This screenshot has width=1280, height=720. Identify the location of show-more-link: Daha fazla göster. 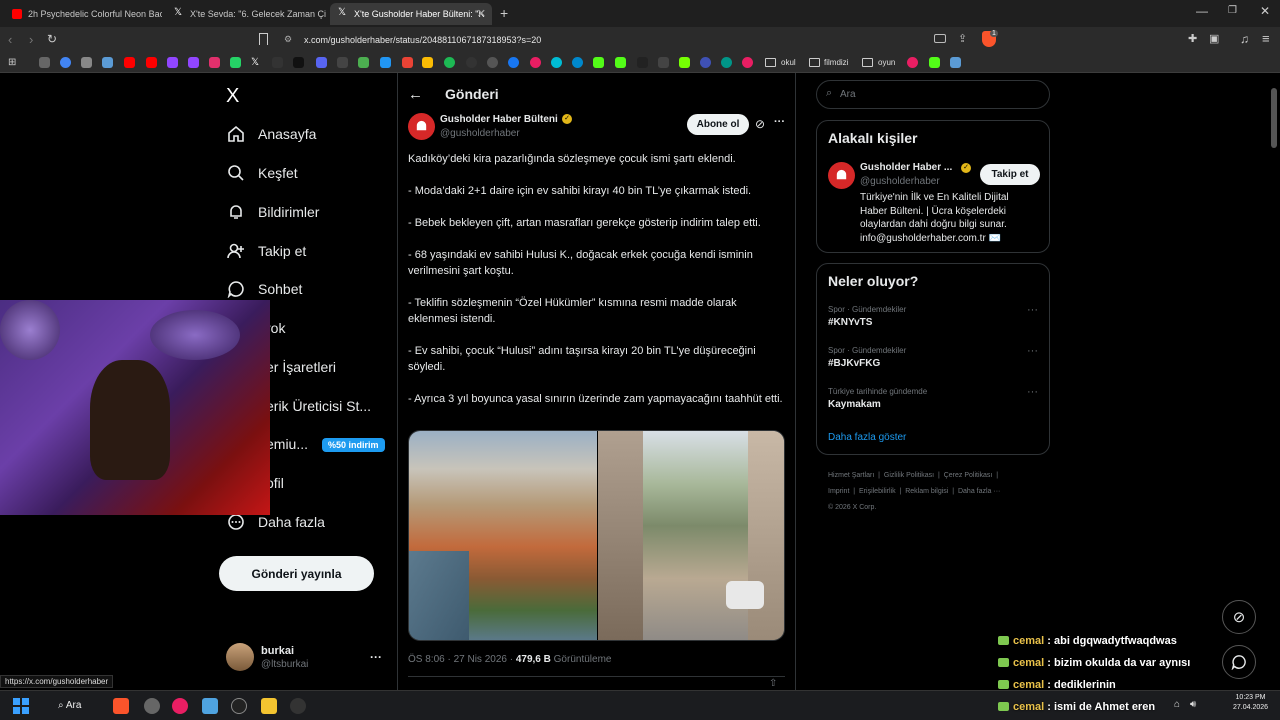
(867, 437).